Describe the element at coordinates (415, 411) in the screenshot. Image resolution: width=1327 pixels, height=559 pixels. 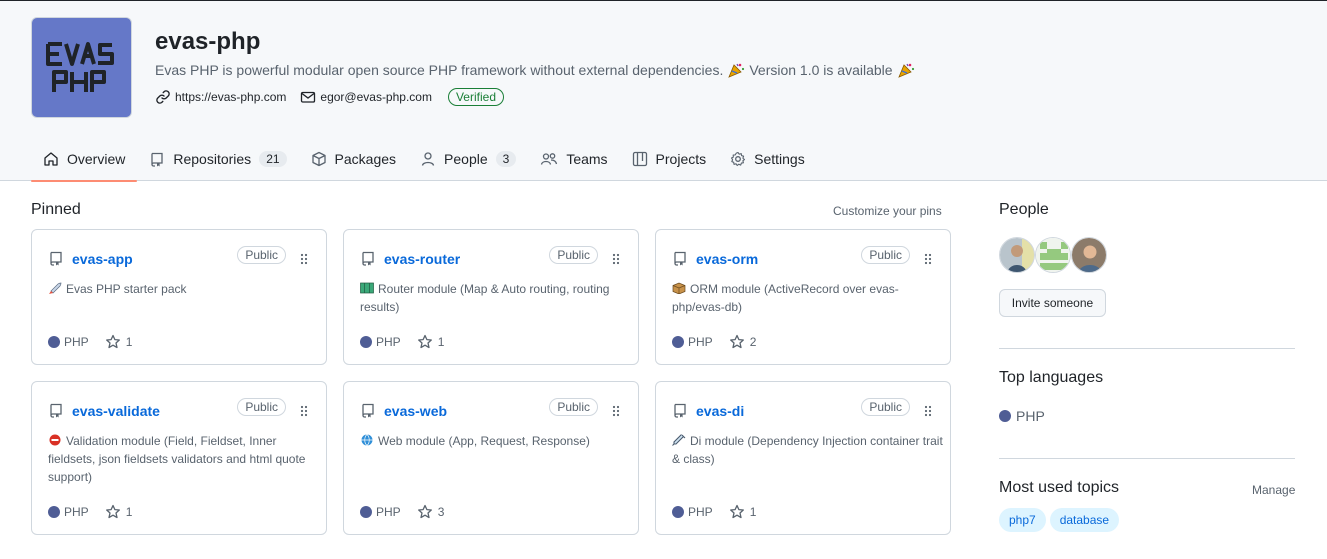
I see `repo-name-link: evas-web` at that location.